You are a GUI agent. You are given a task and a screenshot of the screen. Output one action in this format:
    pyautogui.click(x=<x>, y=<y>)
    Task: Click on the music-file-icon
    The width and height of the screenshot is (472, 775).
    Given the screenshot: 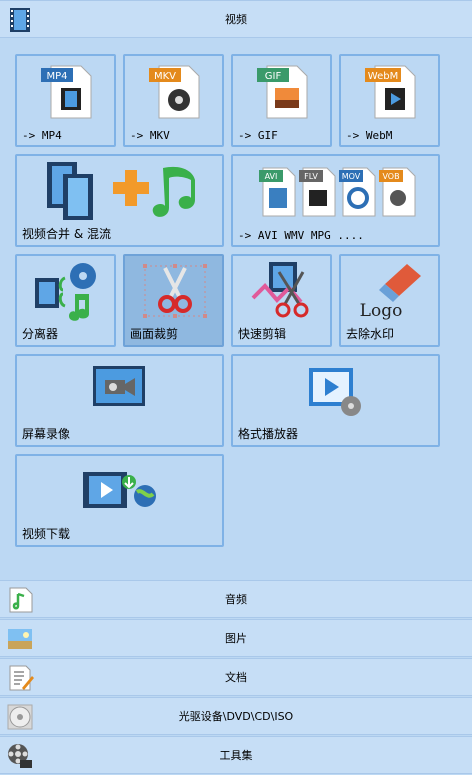 What is the action you would take?
    pyautogui.click(x=21, y=600)
    